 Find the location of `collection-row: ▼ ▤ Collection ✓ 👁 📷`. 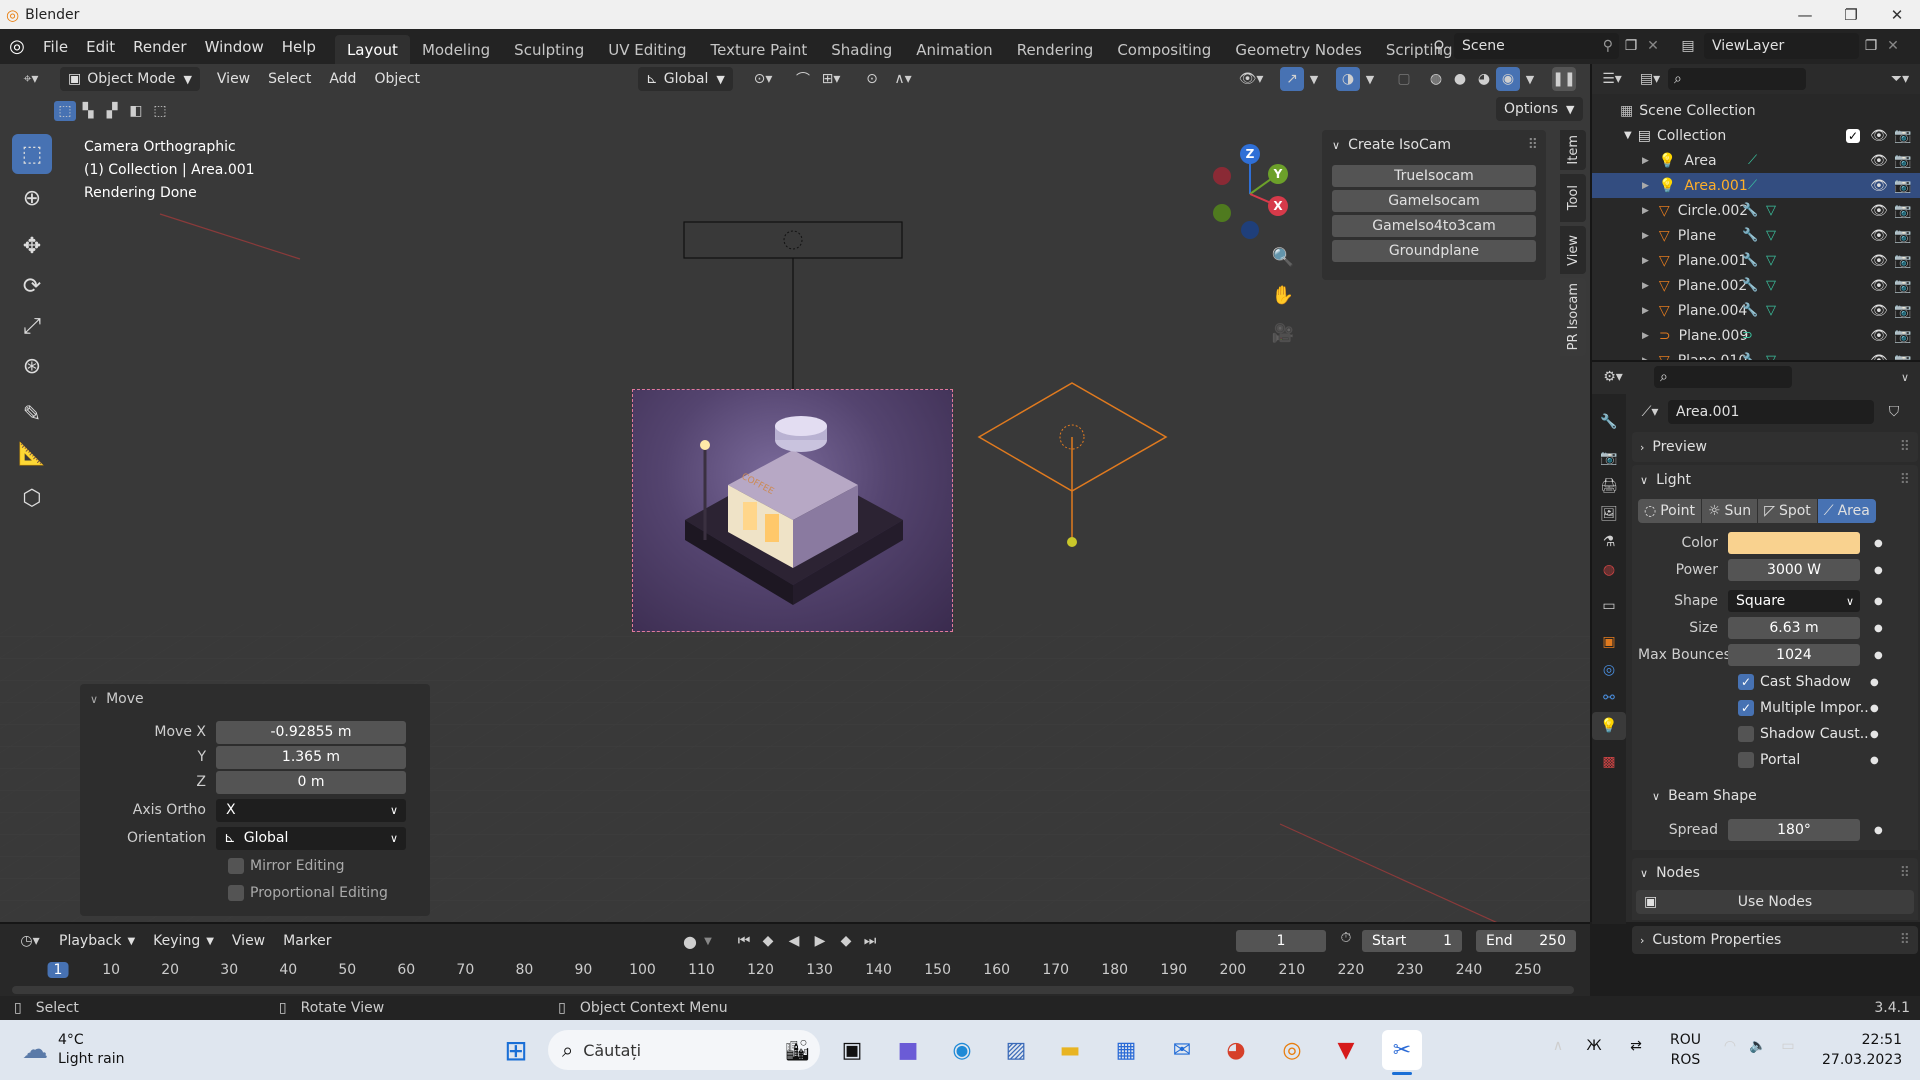

collection-row: ▼ ▤ Collection ✓ 👁 📷 is located at coordinates (1756, 135).